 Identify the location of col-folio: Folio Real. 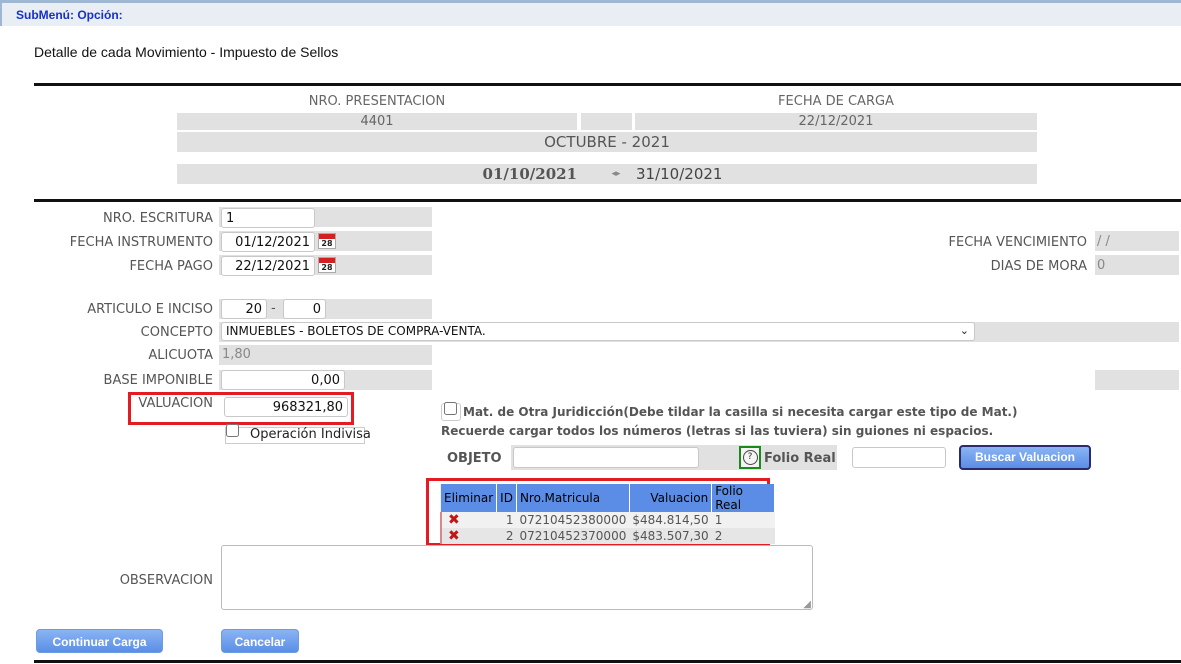
(743, 498).